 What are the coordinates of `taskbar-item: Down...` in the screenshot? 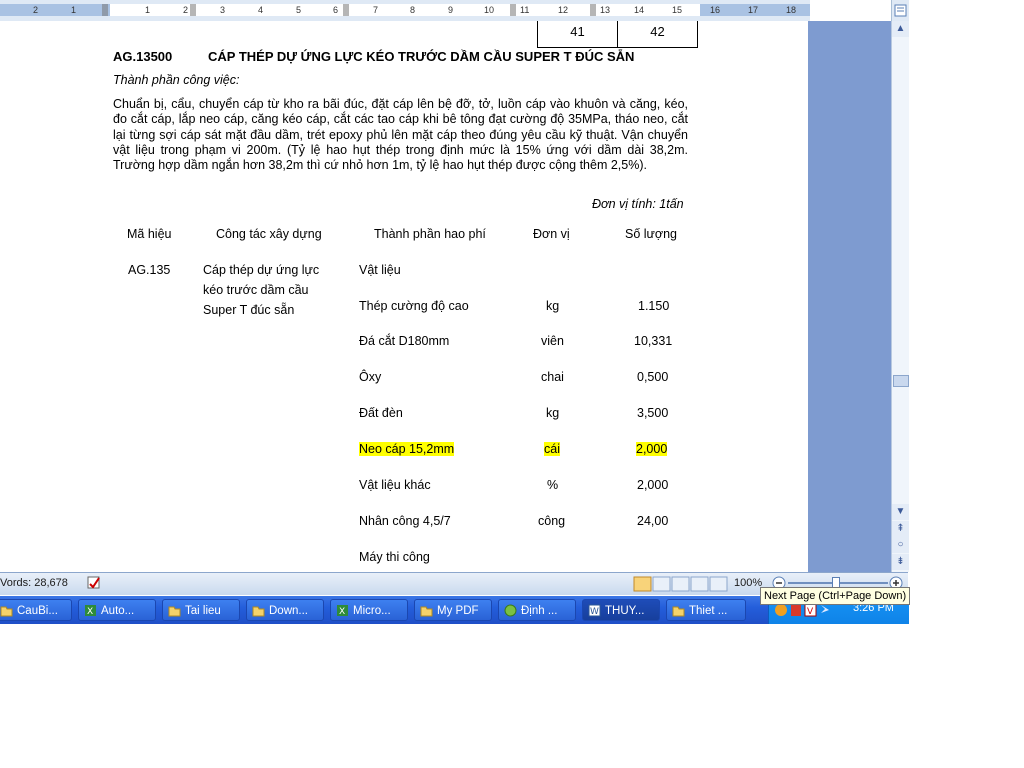 It's located at (285, 610).